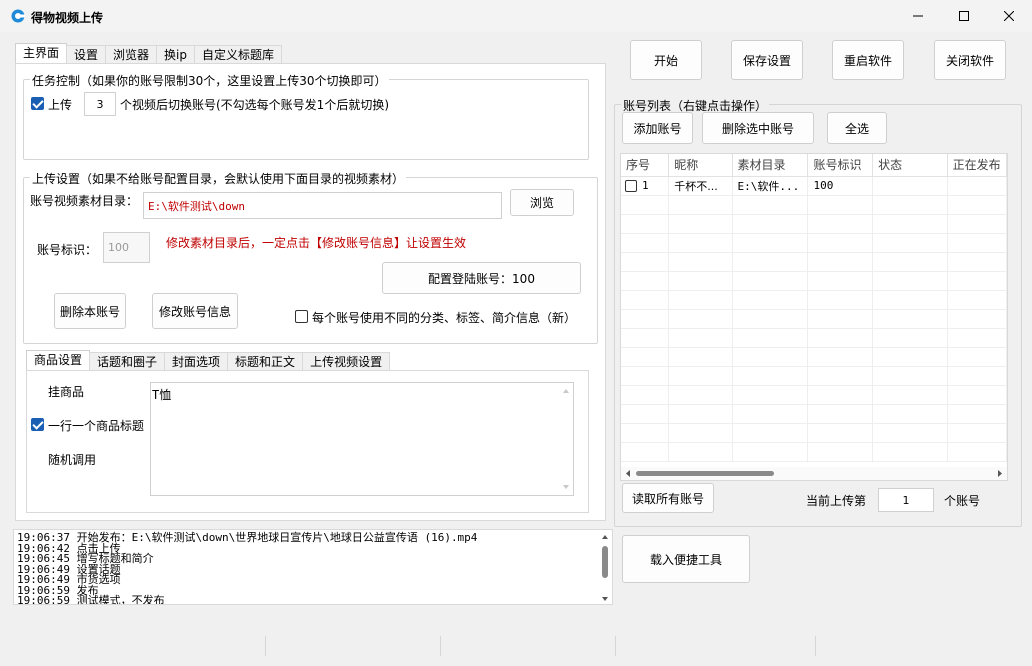 This screenshot has width=1032, height=666. I want to click on account-id-input: 100, so click(126, 247).